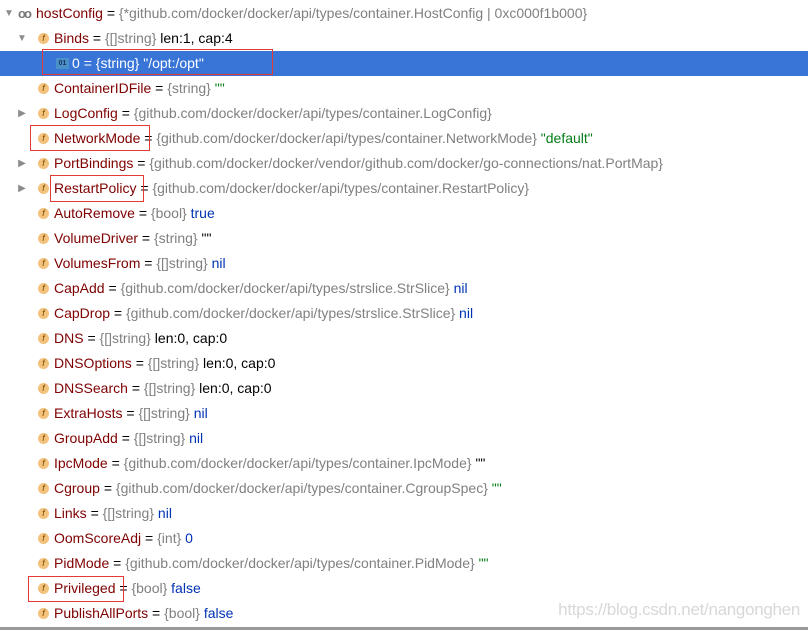 The height and width of the screenshot is (630, 808). What do you see at coordinates (81, 463) in the screenshot?
I see `variable-name: IpcMode` at bounding box center [81, 463].